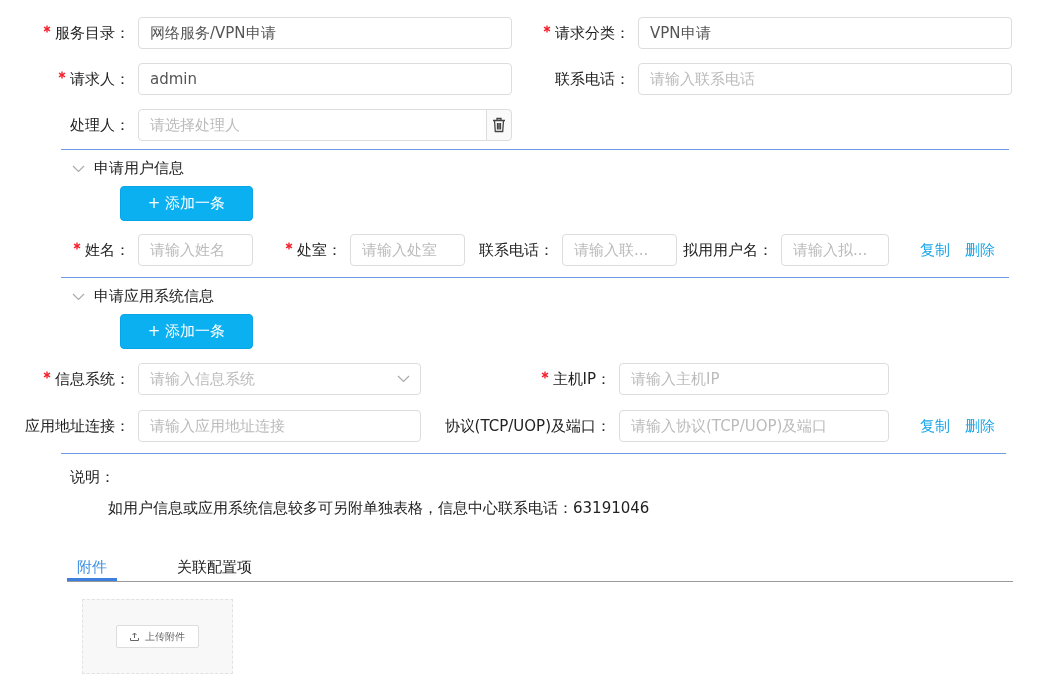 This screenshot has height=688, width=1050. Describe the element at coordinates (319, 250) in the screenshot. I see `field-label: 处室：` at that location.